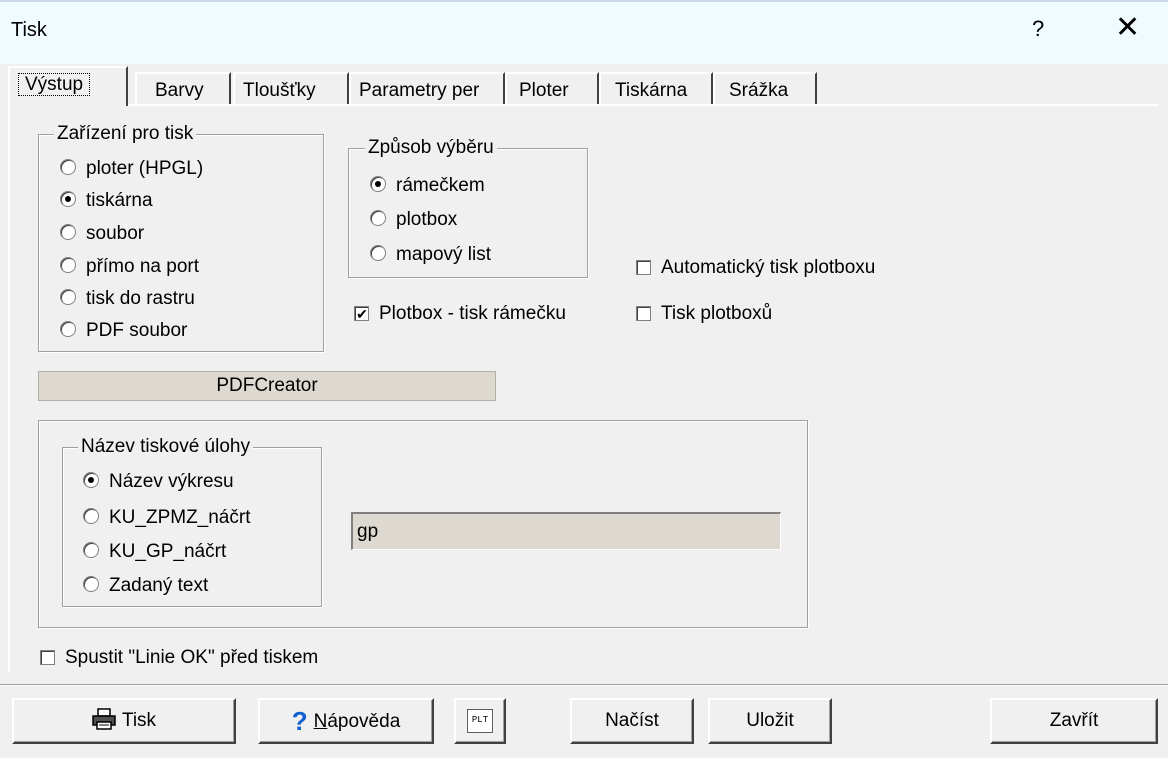 This screenshot has width=1168, height=758. Describe the element at coordinates (183, 88) in the screenshot. I see `tab-barvy: Barvy` at that location.